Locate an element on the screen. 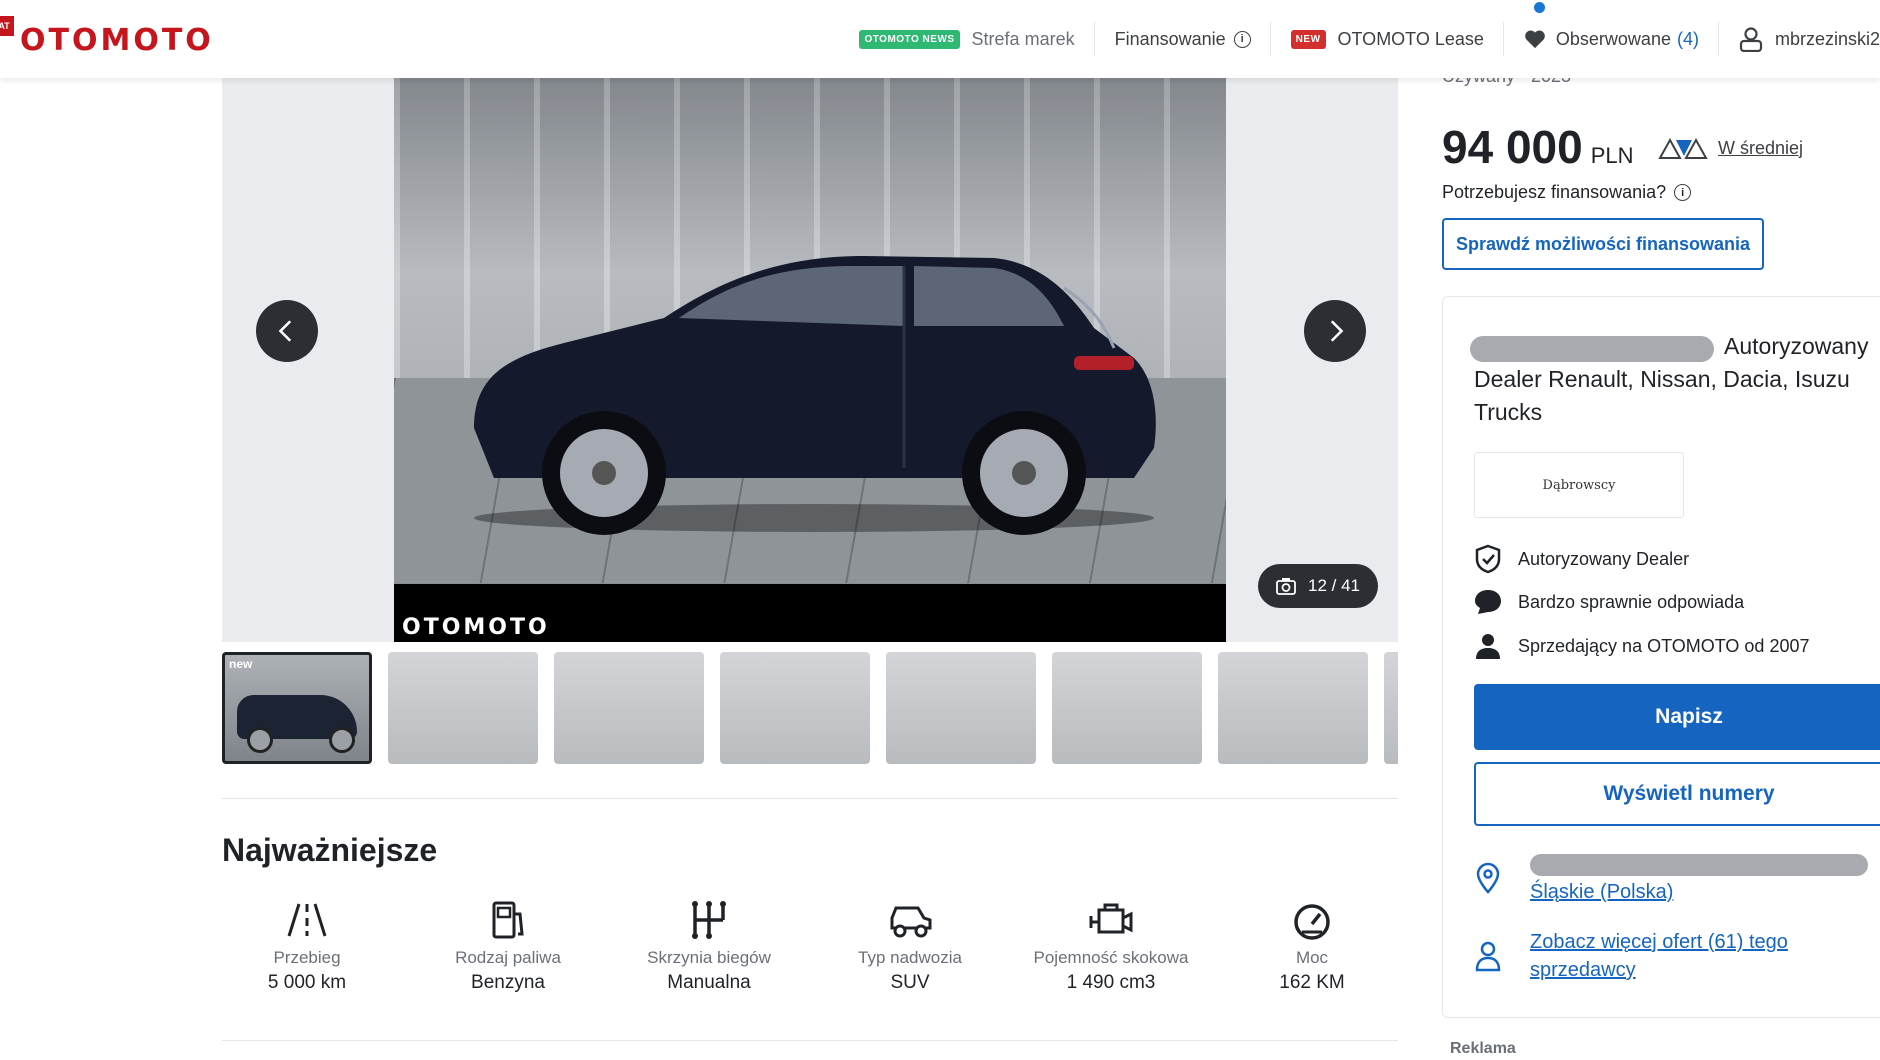  chevron-left-icon is located at coordinates (285, 331).